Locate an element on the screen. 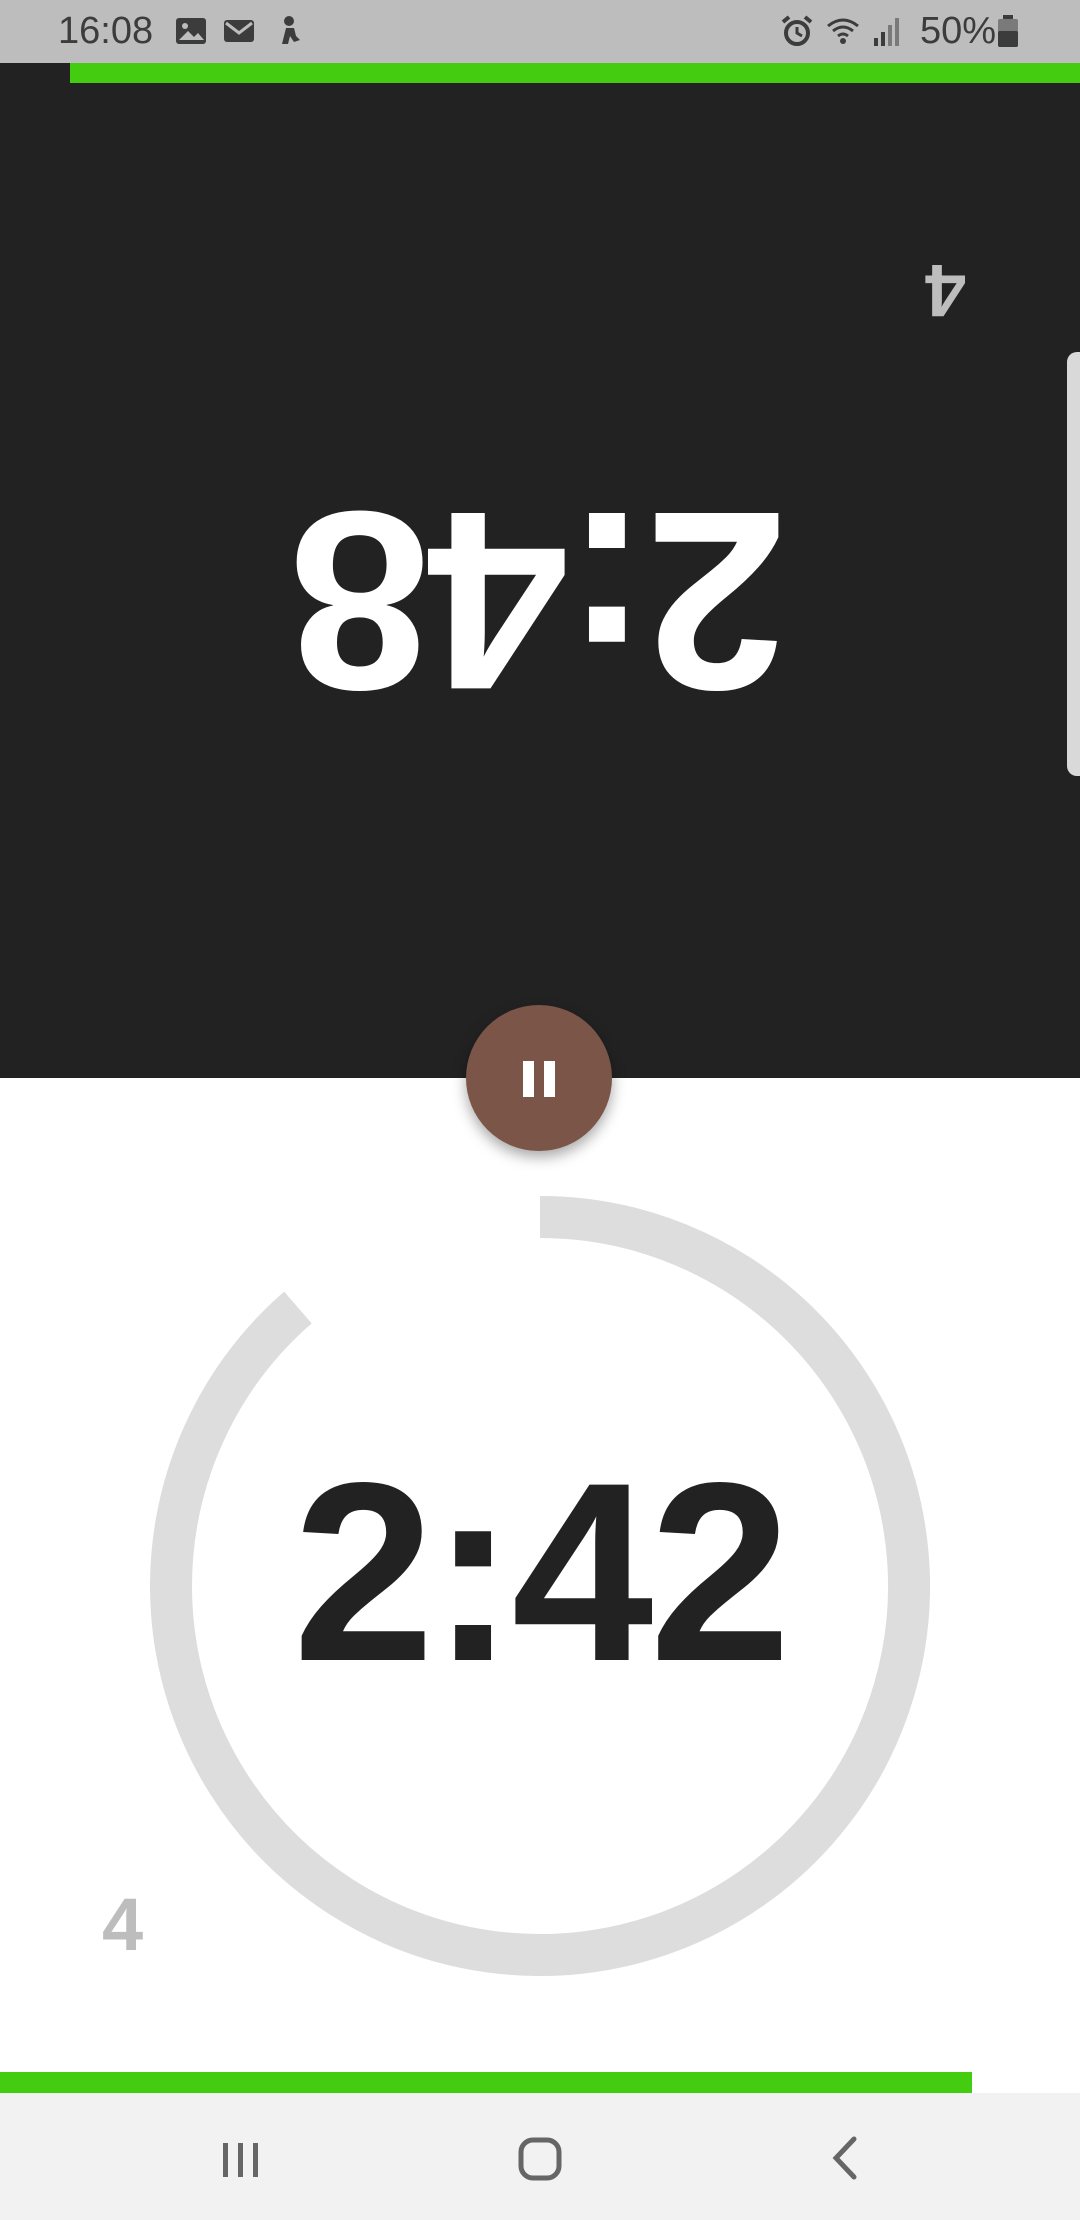 Image resolution: width=1080 pixels, height=2220 pixels. status-time: 16:08 is located at coordinates (106, 31).